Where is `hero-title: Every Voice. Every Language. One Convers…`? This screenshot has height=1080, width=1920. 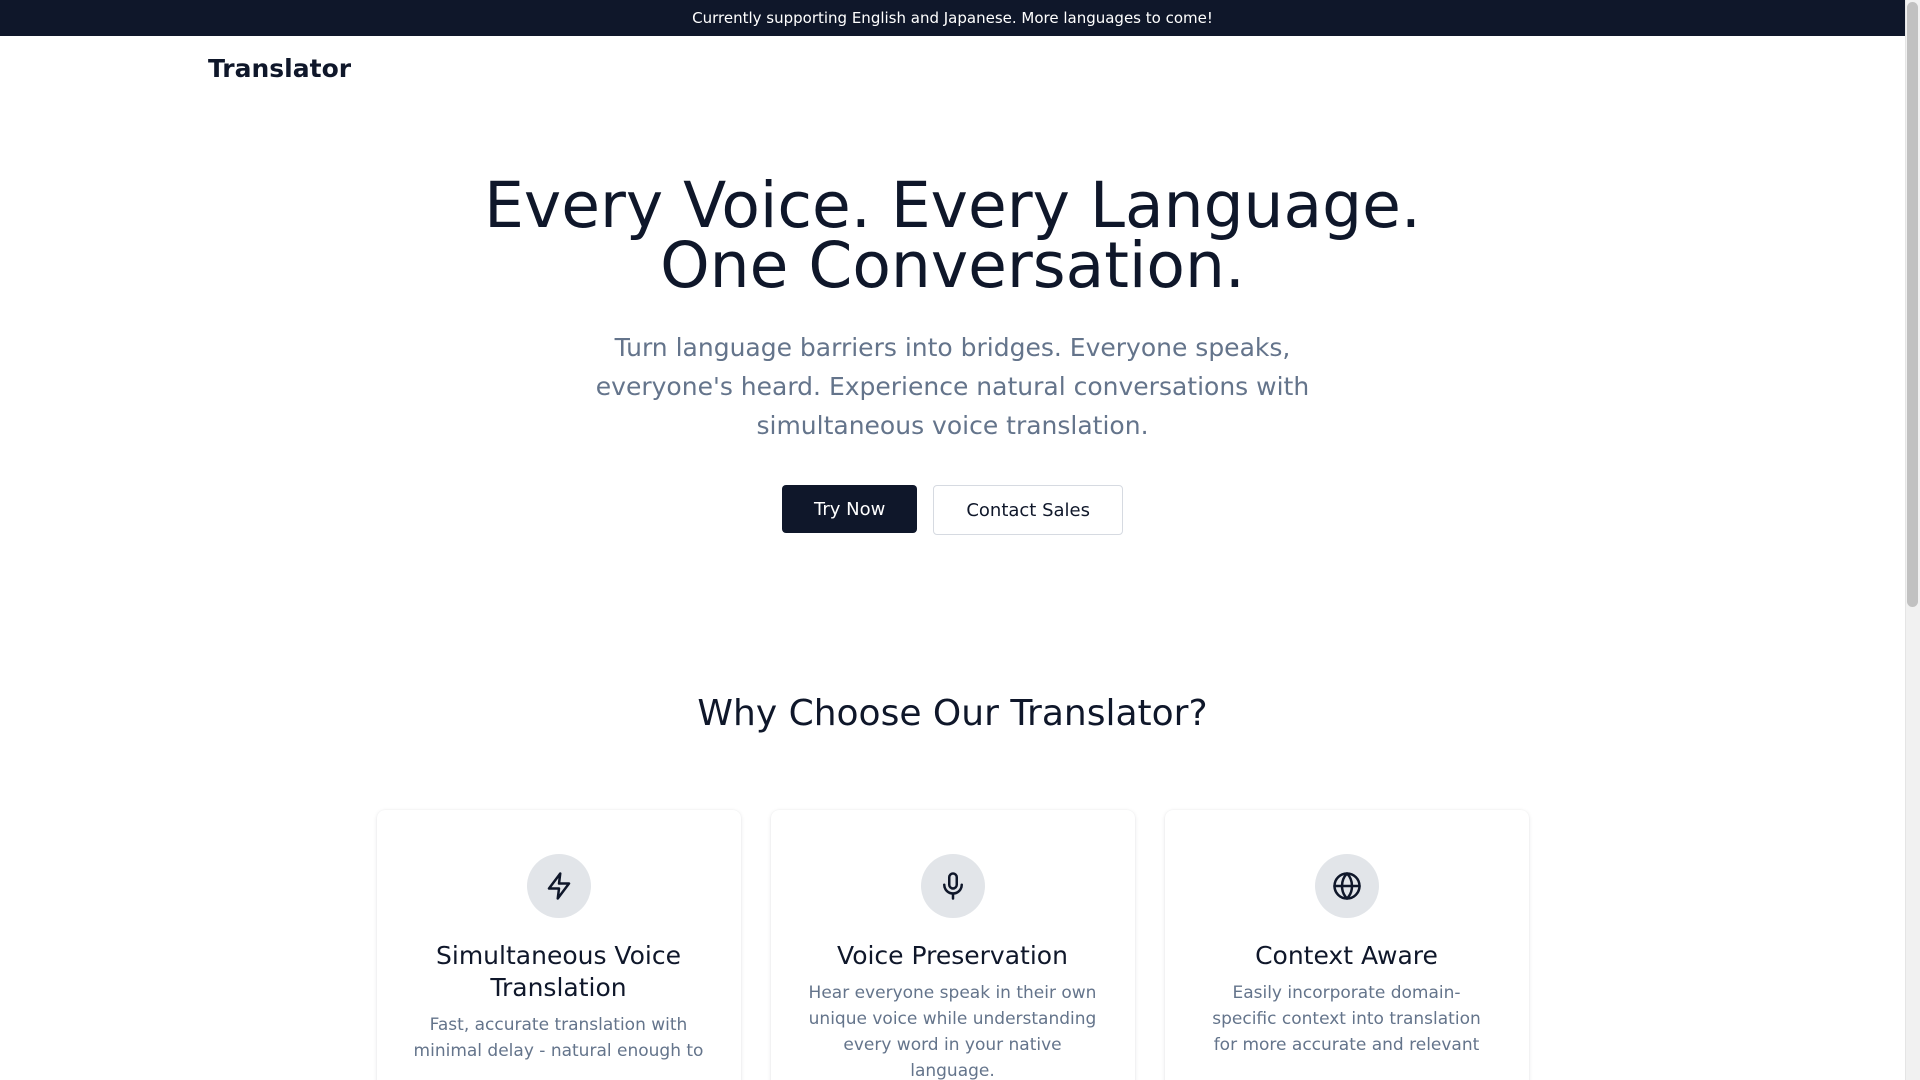 hero-title: Every Voice. Every Language. One Convers… is located at coordinates (952, 235).